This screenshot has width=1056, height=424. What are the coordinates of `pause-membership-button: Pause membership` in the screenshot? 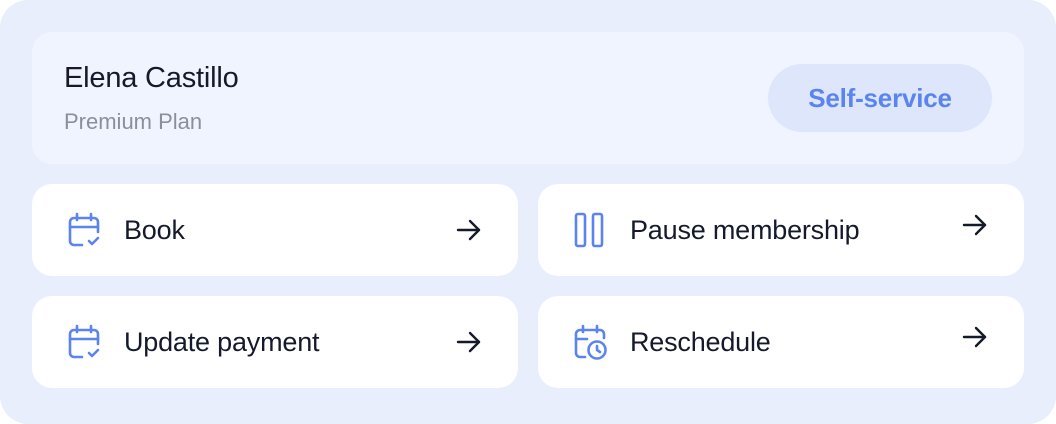 It's located at (781, 230).